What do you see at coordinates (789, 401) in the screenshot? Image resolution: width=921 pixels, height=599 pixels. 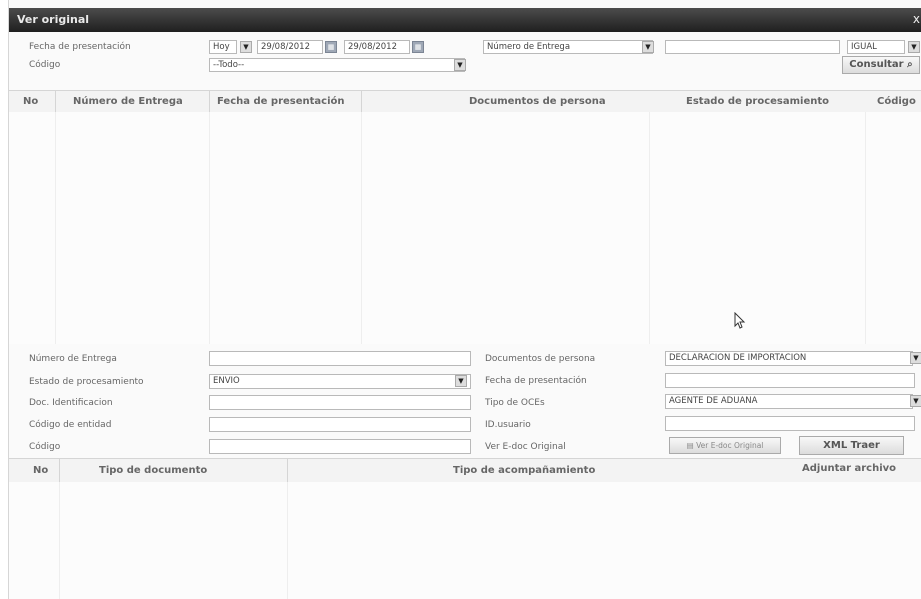 I see `tipo-oce-select: AGENTE DE ADUANA` at bounding box center [789, 401].